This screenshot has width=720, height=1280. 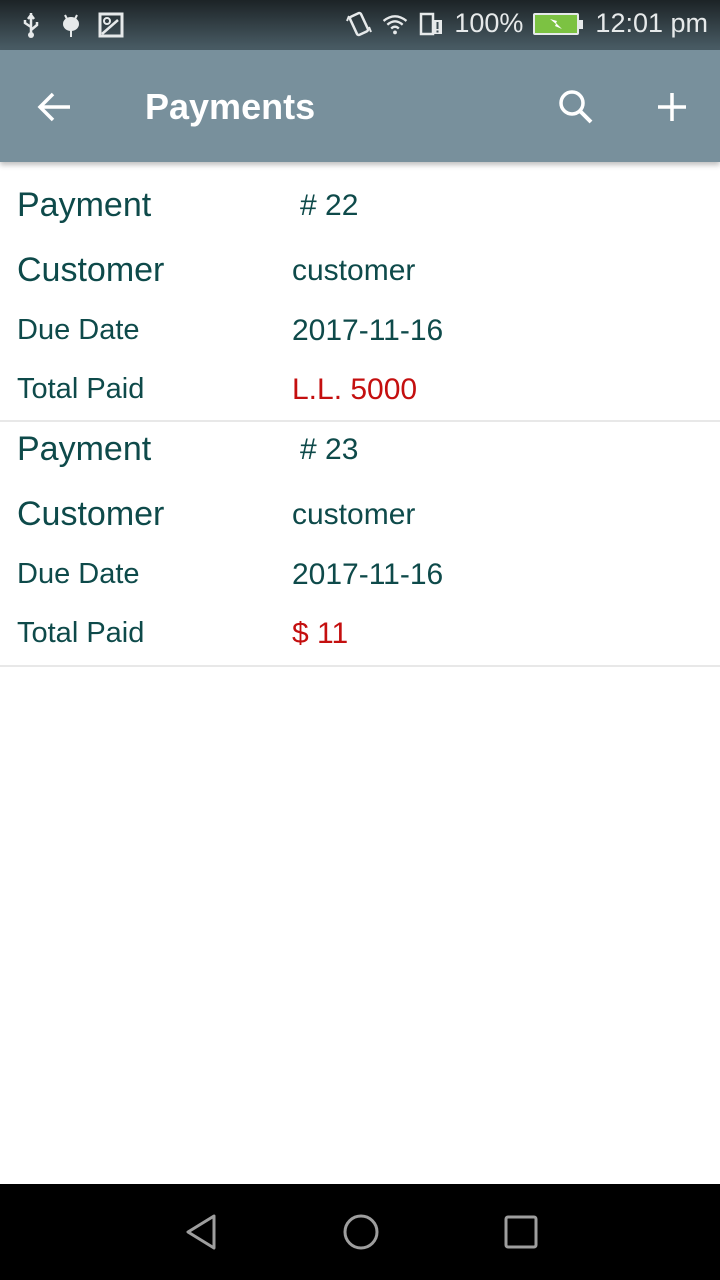 What do you see at coordinates (230, 106) in the screenshot?
I see `page-title: Payments` at bounding box center [230, 106].